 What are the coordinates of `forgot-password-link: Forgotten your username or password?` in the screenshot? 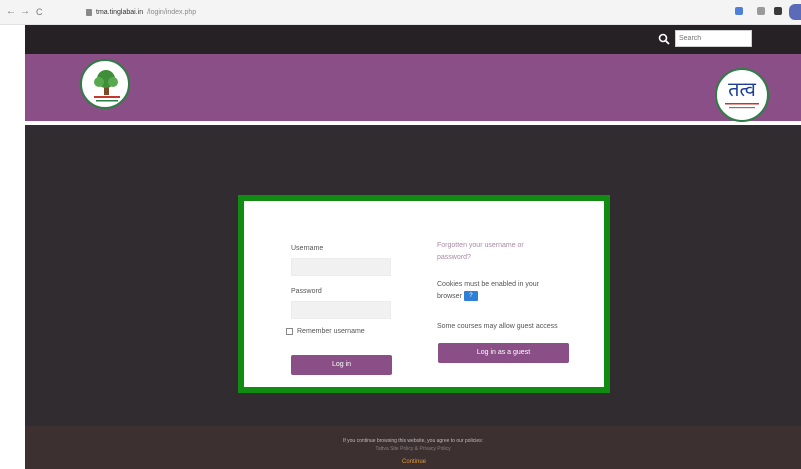 It's located at (497, 252).